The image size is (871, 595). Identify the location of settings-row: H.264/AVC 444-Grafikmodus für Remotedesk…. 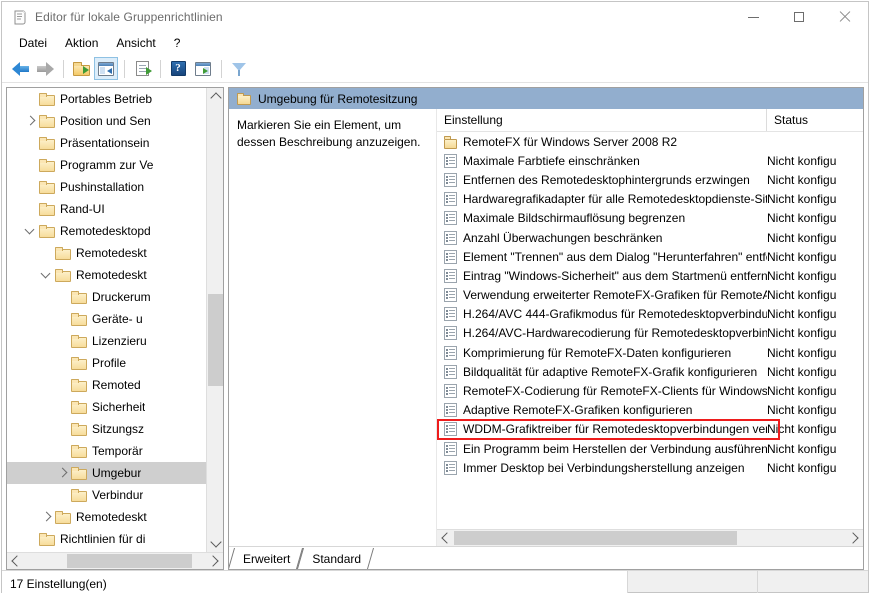
(650, 314).